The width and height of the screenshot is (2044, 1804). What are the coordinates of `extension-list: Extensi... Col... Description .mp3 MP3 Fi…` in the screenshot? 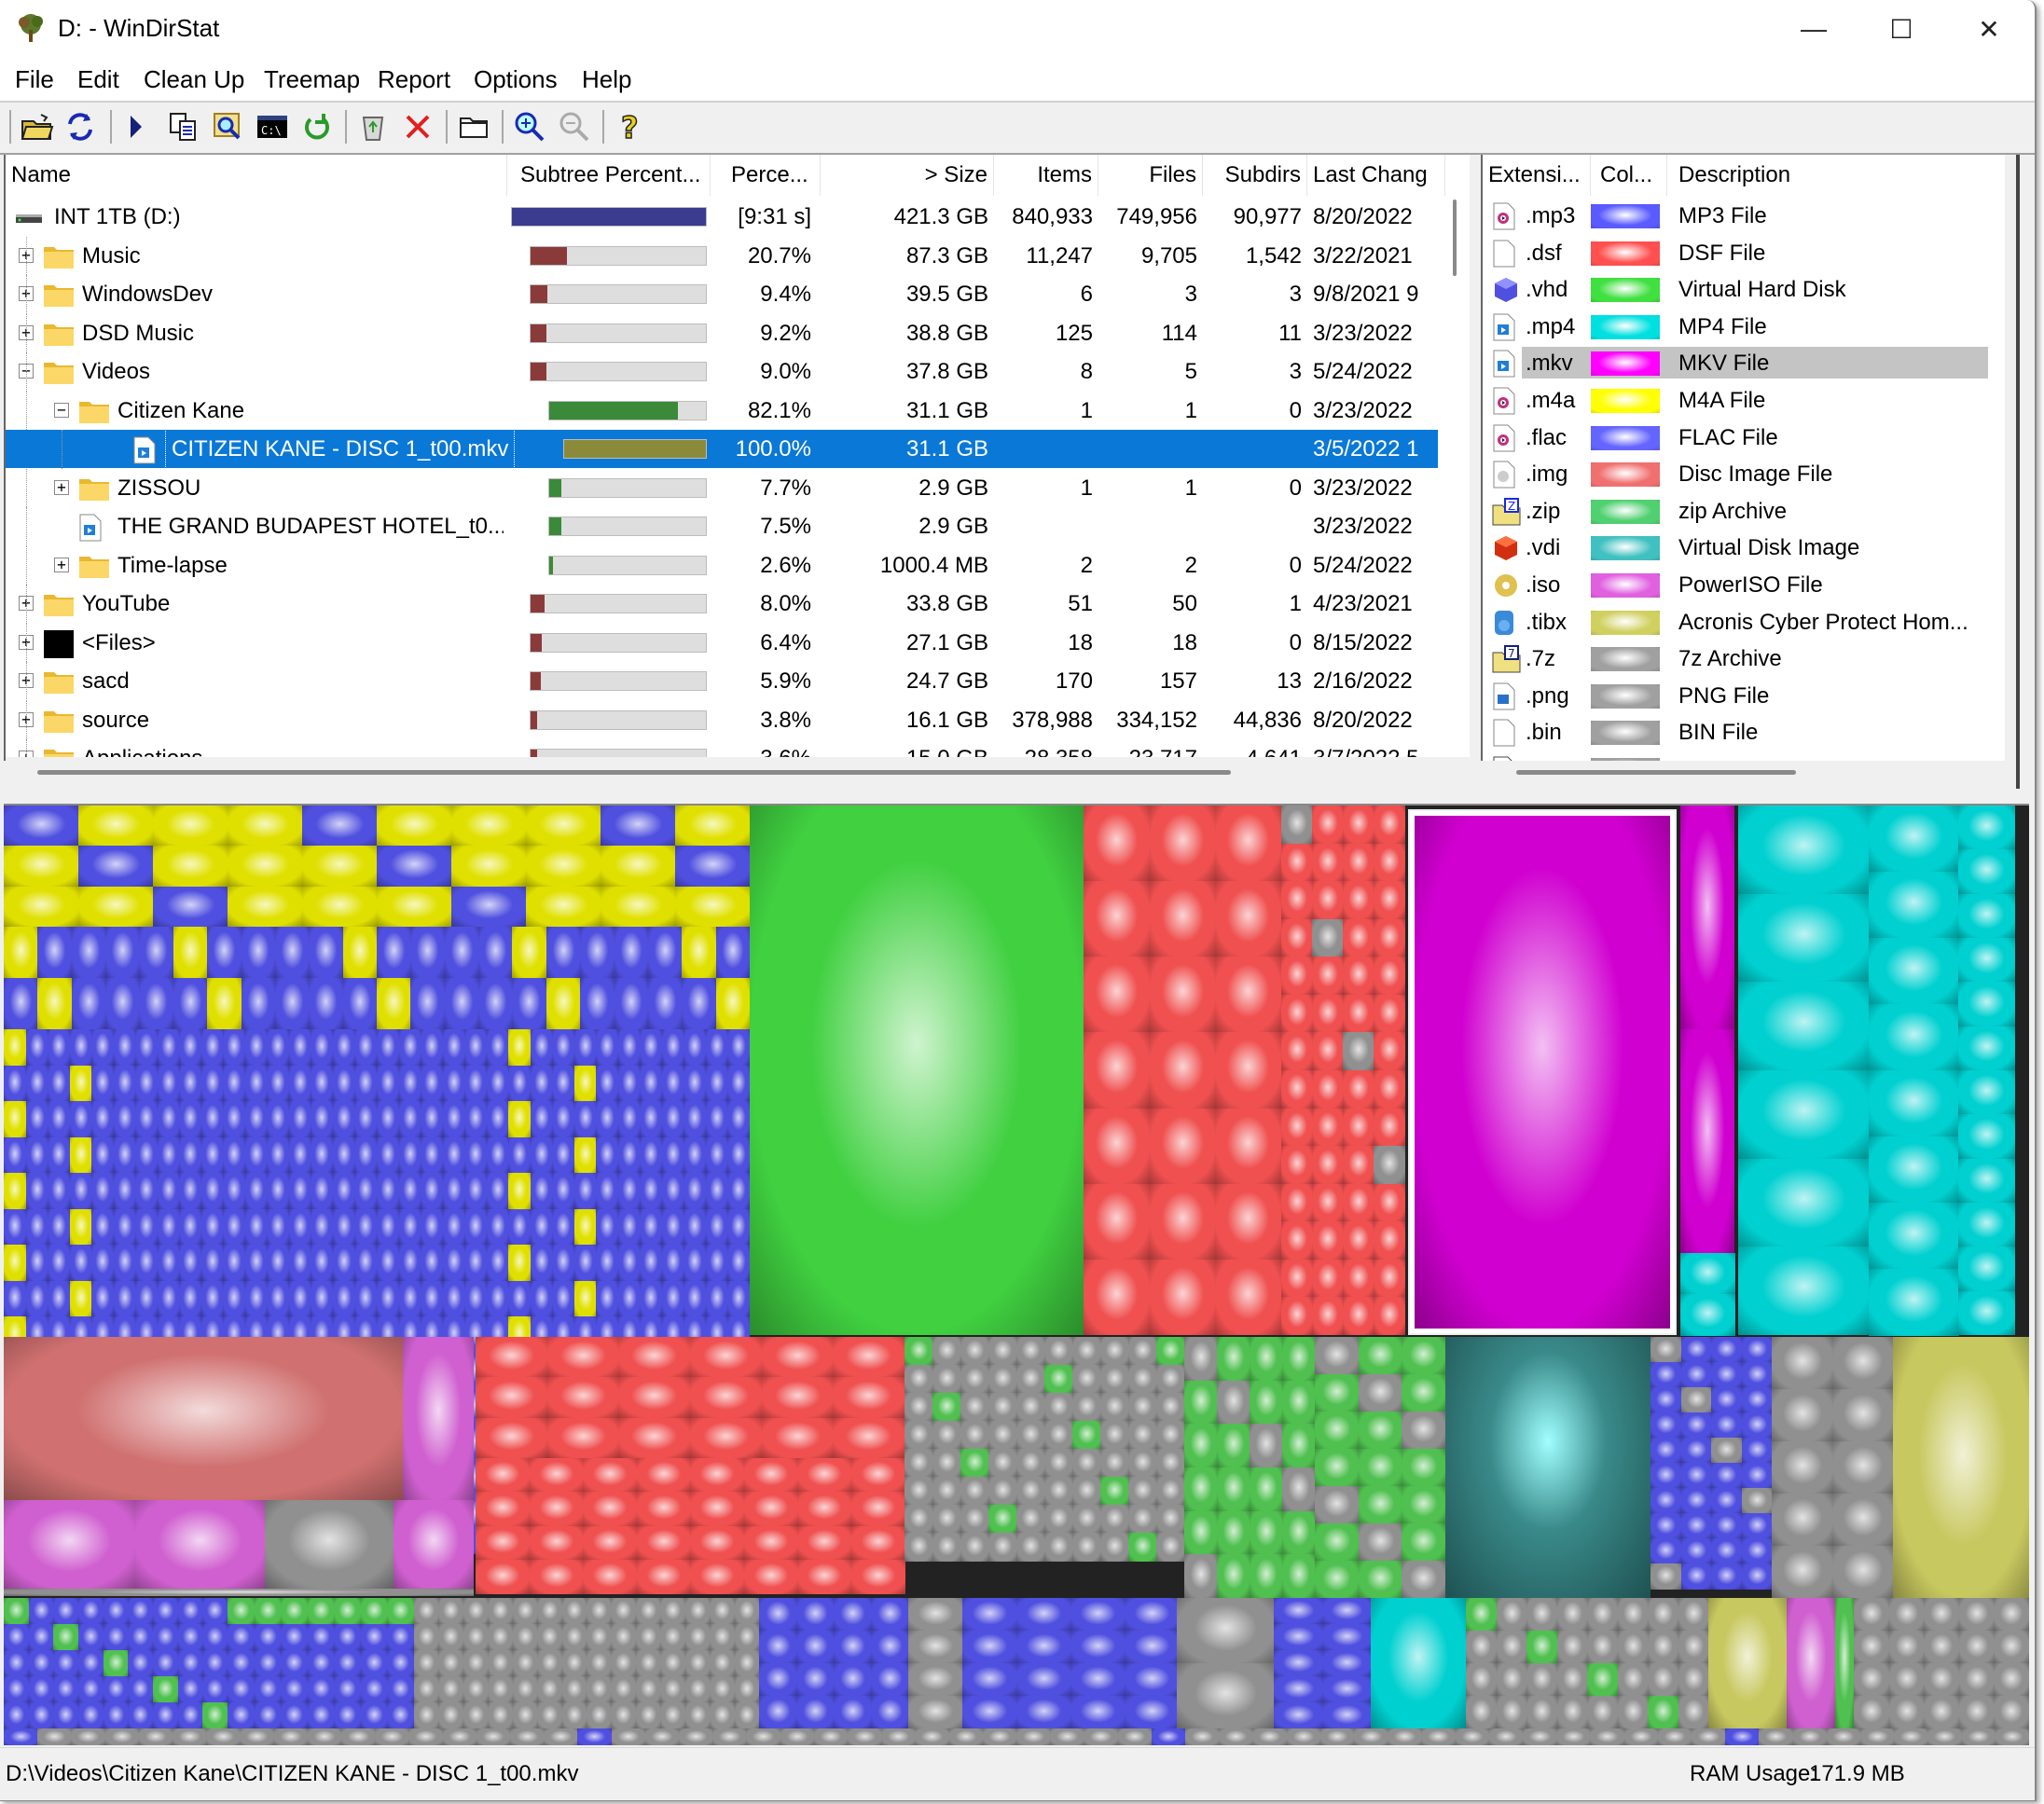 It's located at (1743, 458).